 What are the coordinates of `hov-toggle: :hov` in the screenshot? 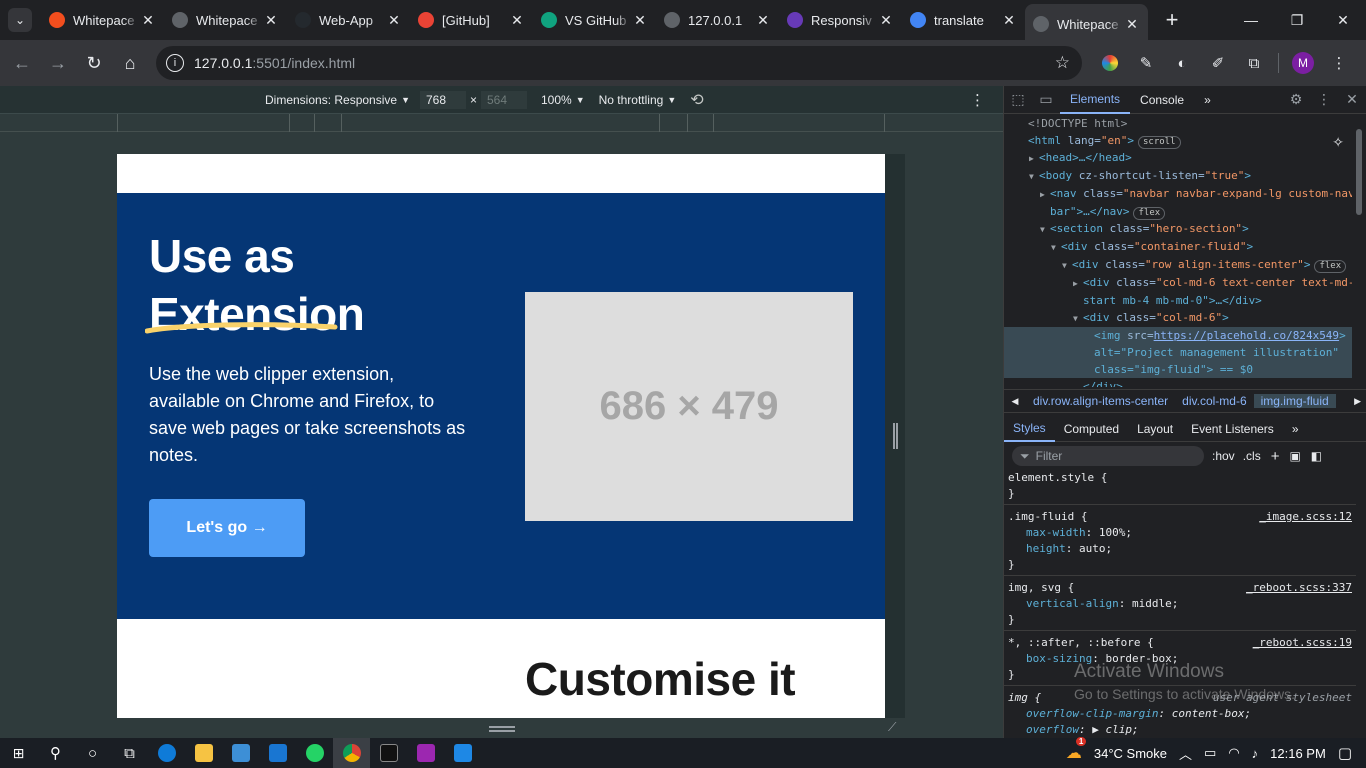 It's located at (1223, 456).